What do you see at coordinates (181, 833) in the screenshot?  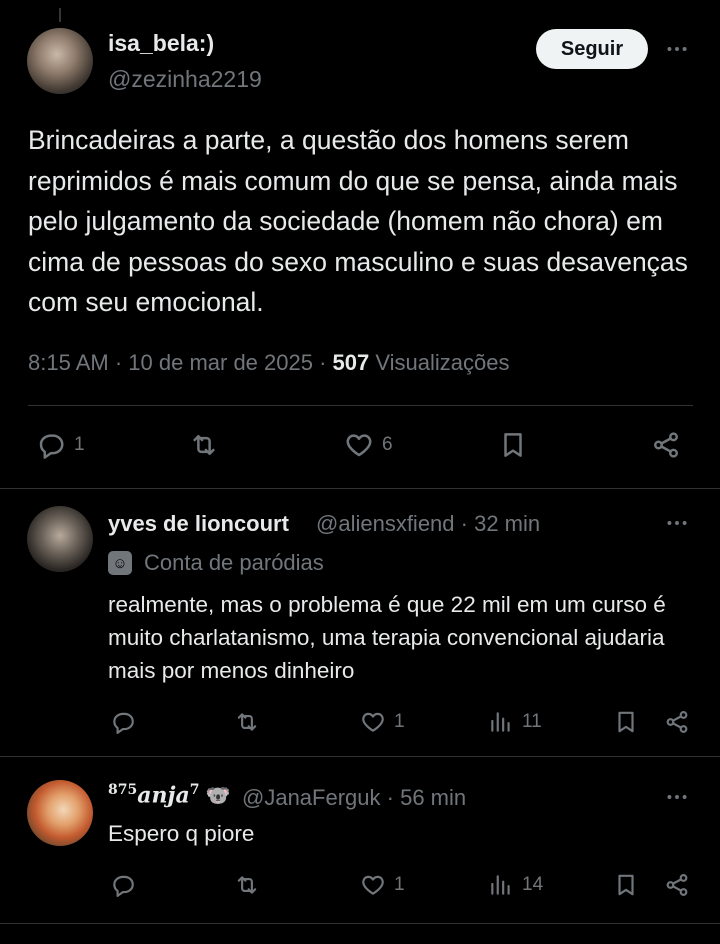 I see `reply-text: Espero q piore` at bounding box center [181, 833].